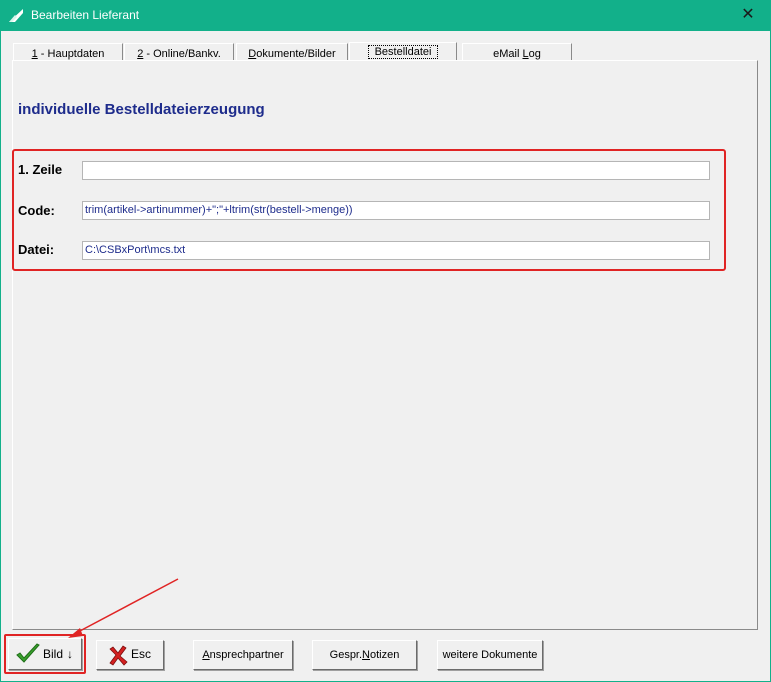 The width and height of the screenshot is (771, 682). Describe the element at coordinates (403, 51) in the screenshot. I see `tab-bestelldatei: Bestelldatei` at that location.